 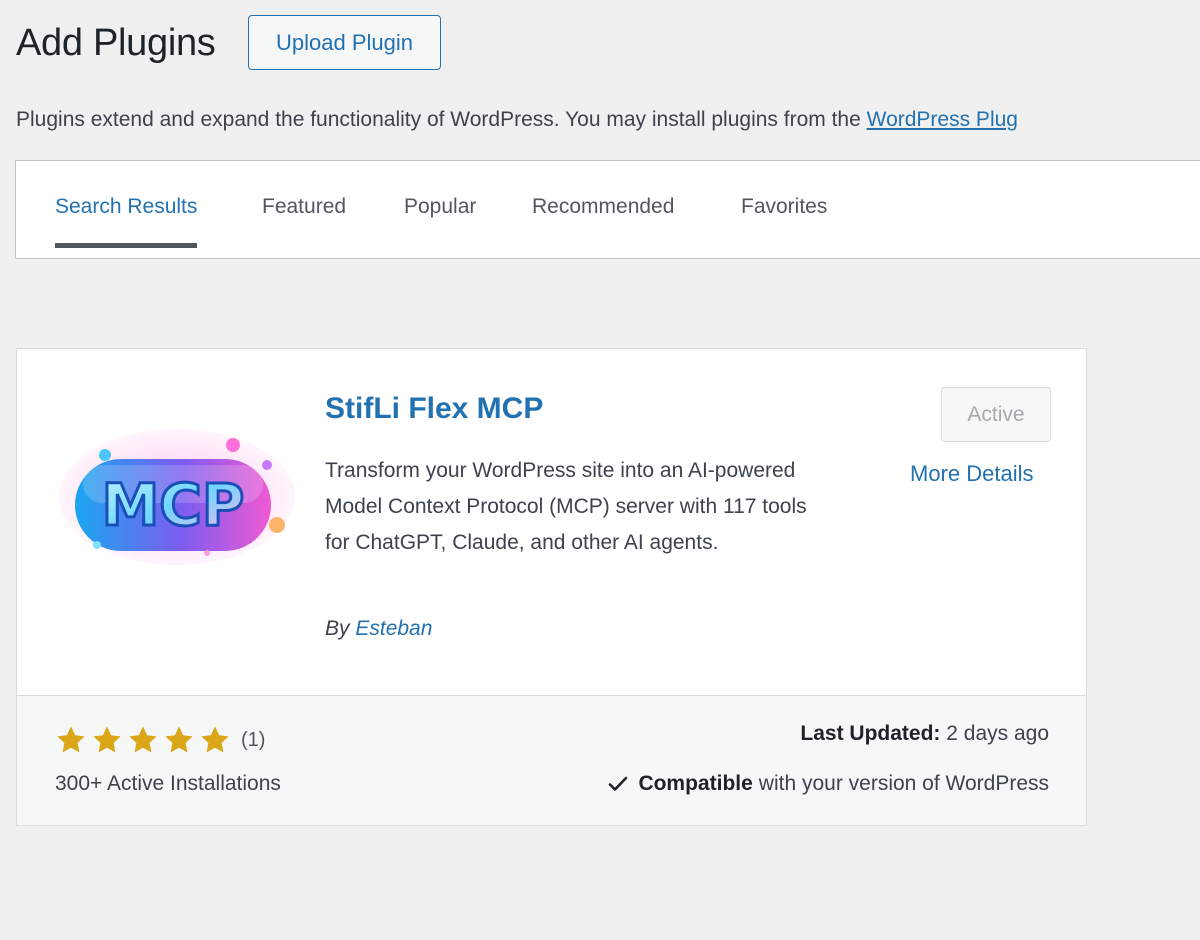 What do you see at coordinates (160, 740) in the screenshot?
I see `star-rating: (1)` at bounding box center [160, 740].